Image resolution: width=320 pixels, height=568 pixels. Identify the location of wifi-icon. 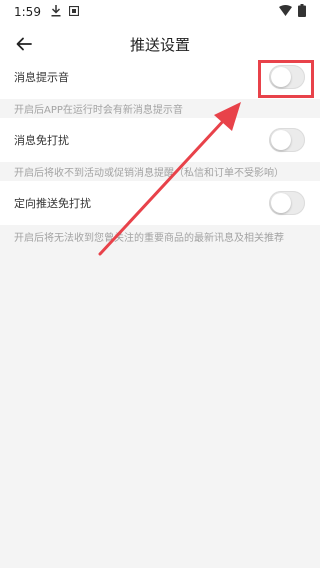
(285, 12).